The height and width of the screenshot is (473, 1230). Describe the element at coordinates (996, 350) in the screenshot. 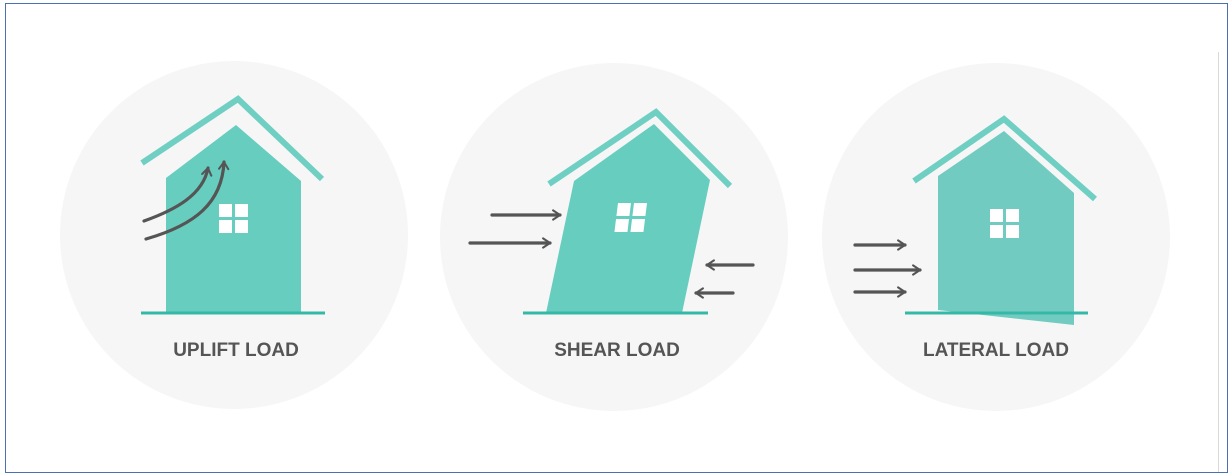

I see `panel-label: LATERAL LOAD` at that location.